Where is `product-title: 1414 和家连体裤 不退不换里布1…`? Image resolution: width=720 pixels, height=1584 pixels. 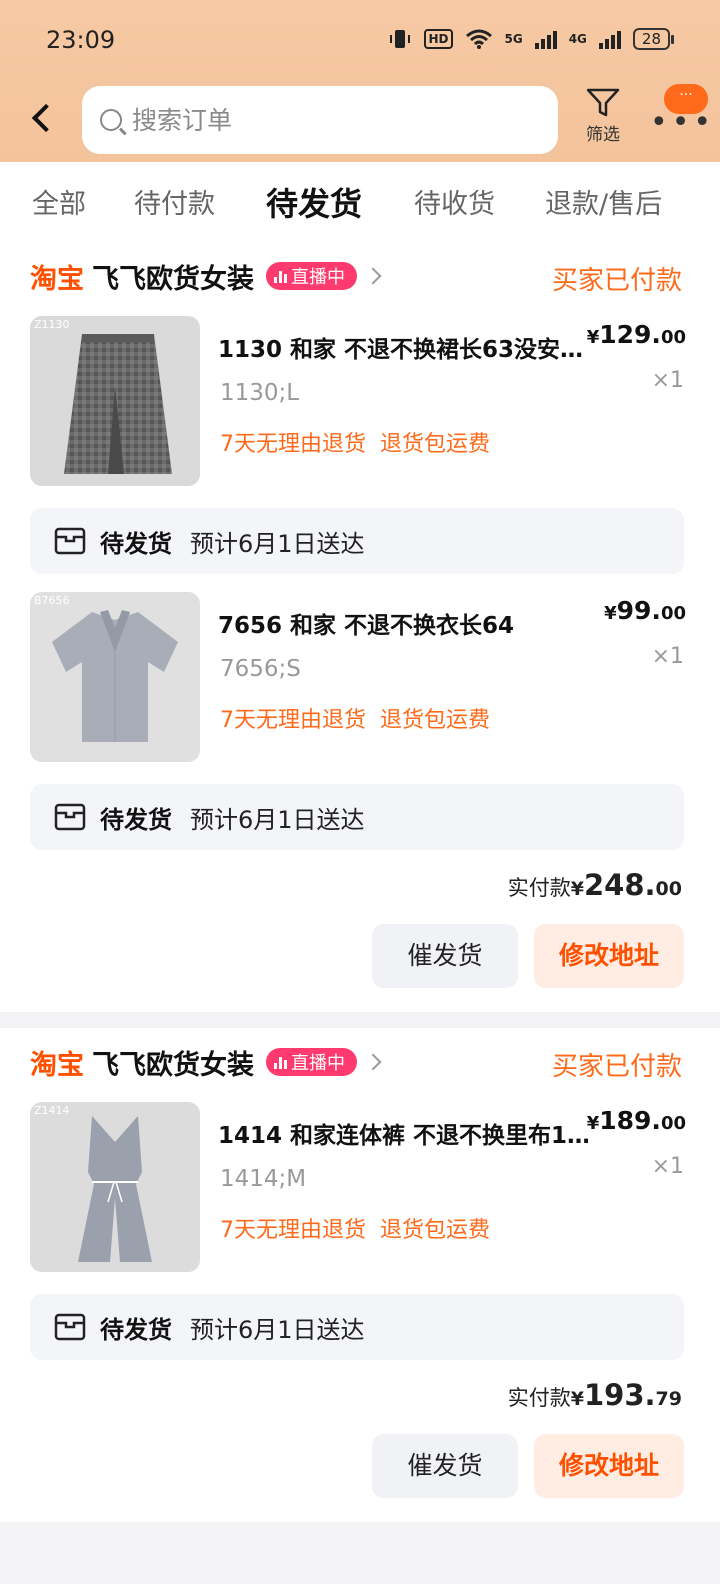 product-title: 1414 和家连体裤 不退不换里布1… is located at coordinates (403, 1133).